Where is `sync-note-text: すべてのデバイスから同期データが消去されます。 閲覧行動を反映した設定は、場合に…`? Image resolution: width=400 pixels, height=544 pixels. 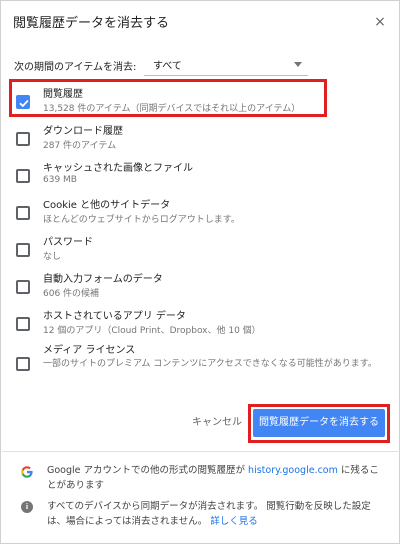
sync-note-text: すべてのデバイスから同期データが消去されます。 閲覧行動を反映した設定は、場合に… is located at coordinates (217, 514).